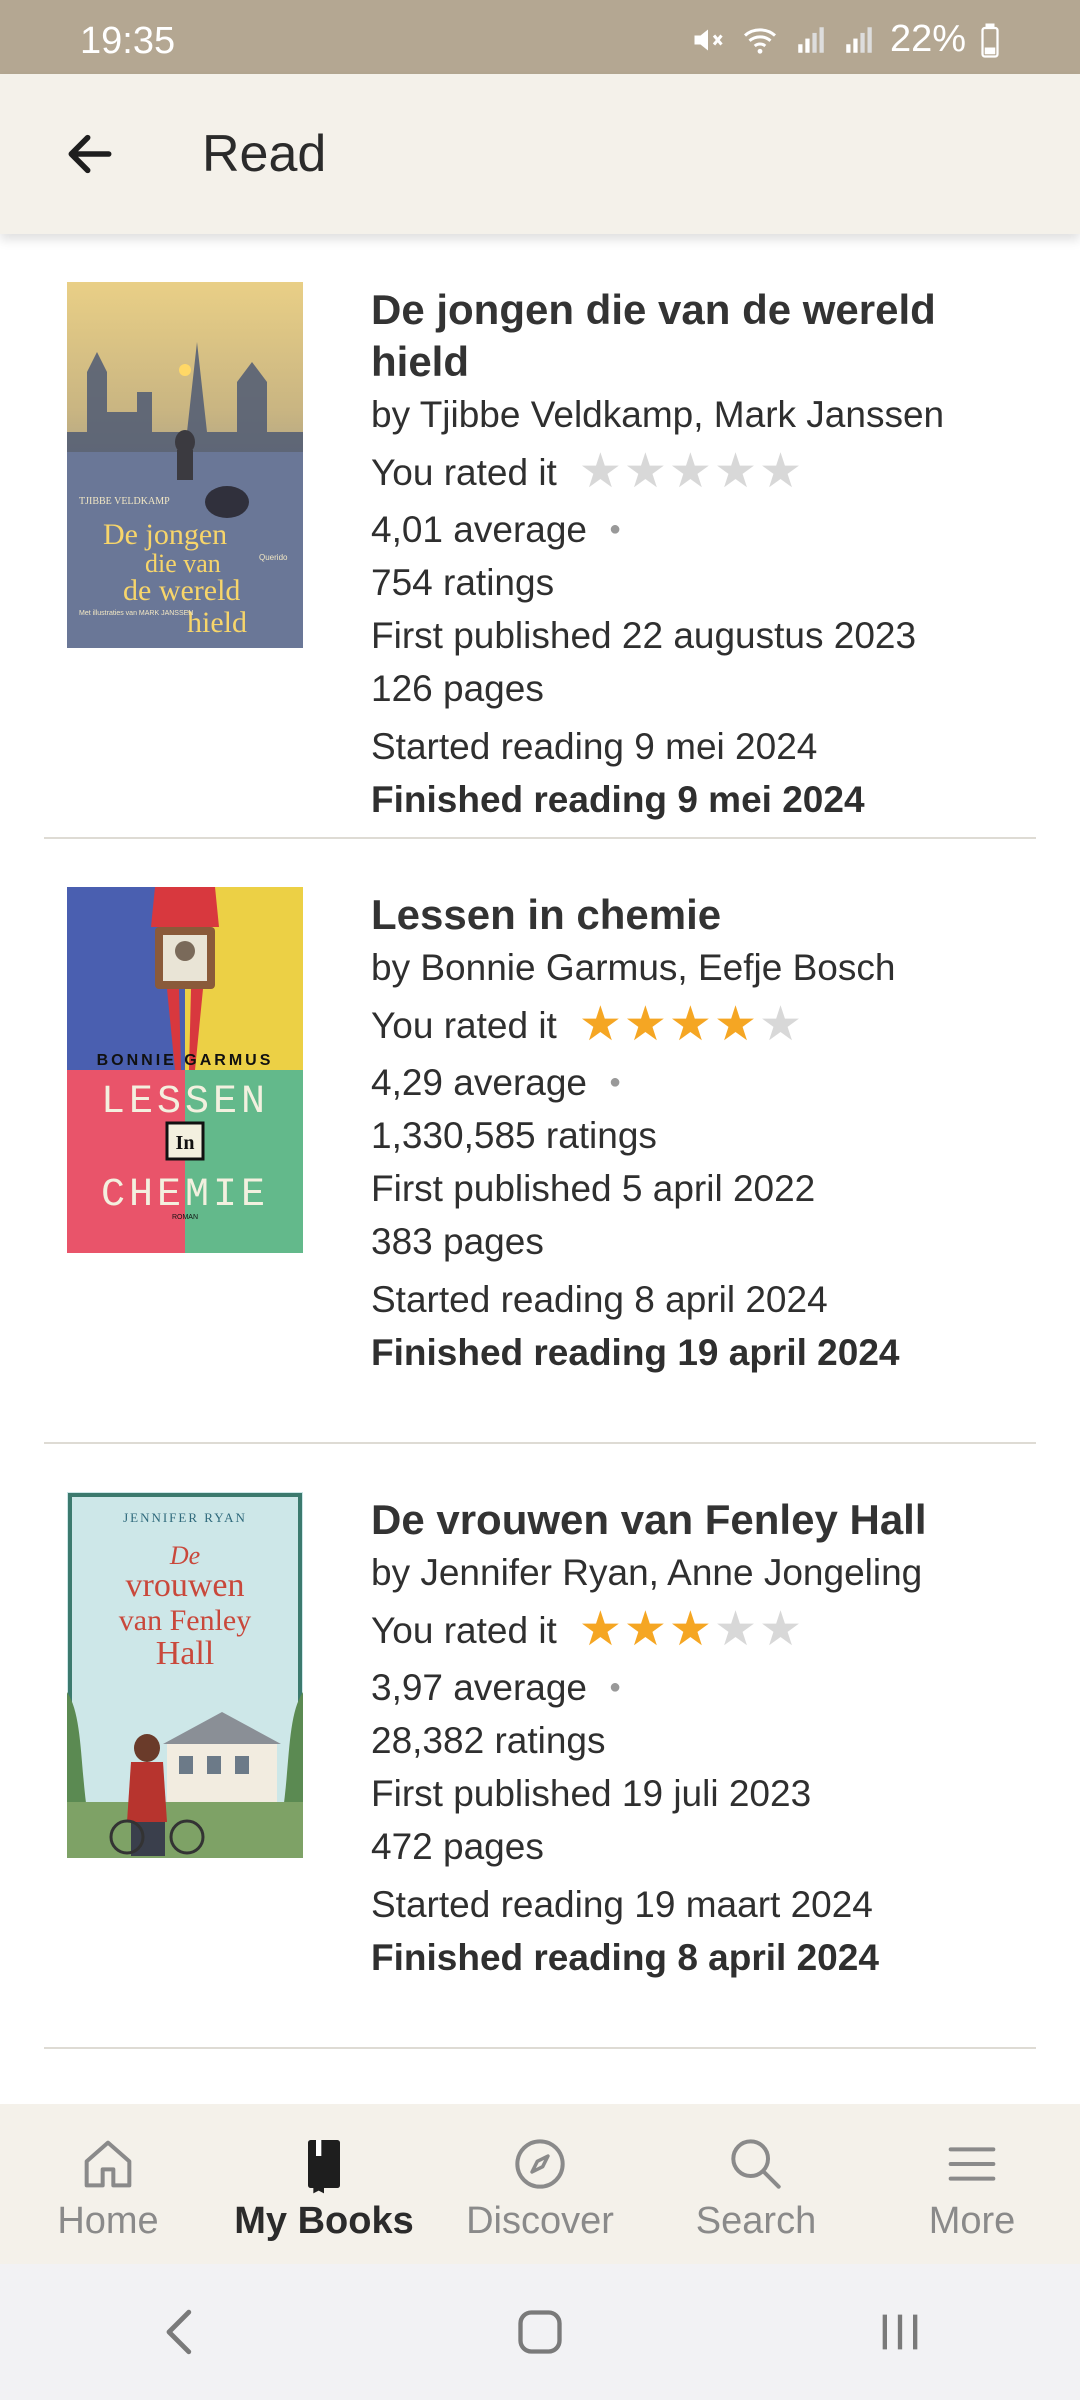 The image size is (1080, 2400). I want to click on cover-title-line: Hall, so click(185, 1653).